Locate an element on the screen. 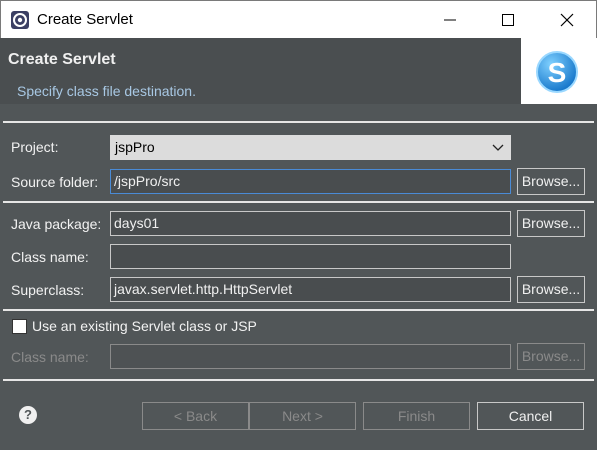 This screenshot has height=450, width=597. svg-text: S is located at coordinates (557, 72).